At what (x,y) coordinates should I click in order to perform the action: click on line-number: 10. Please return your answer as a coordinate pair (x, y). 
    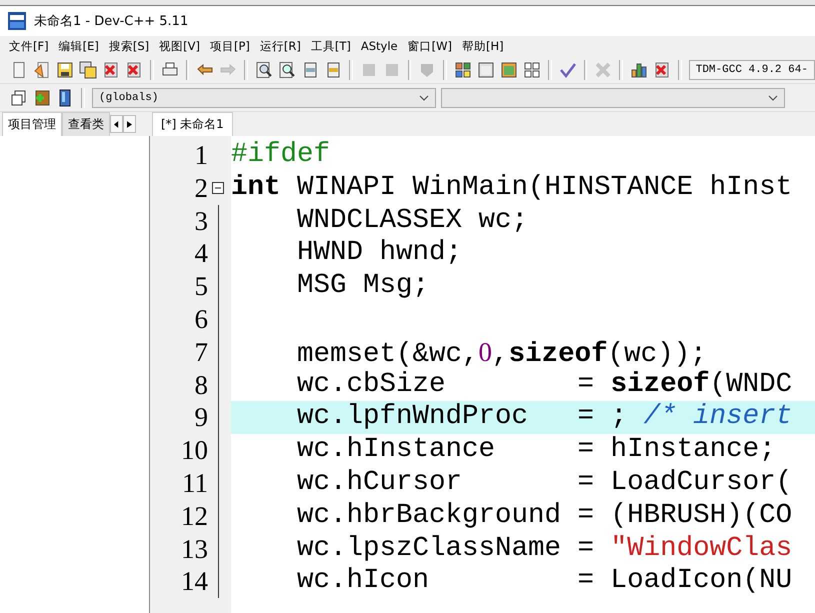
    Looking at the image, I should click on (194, 450).